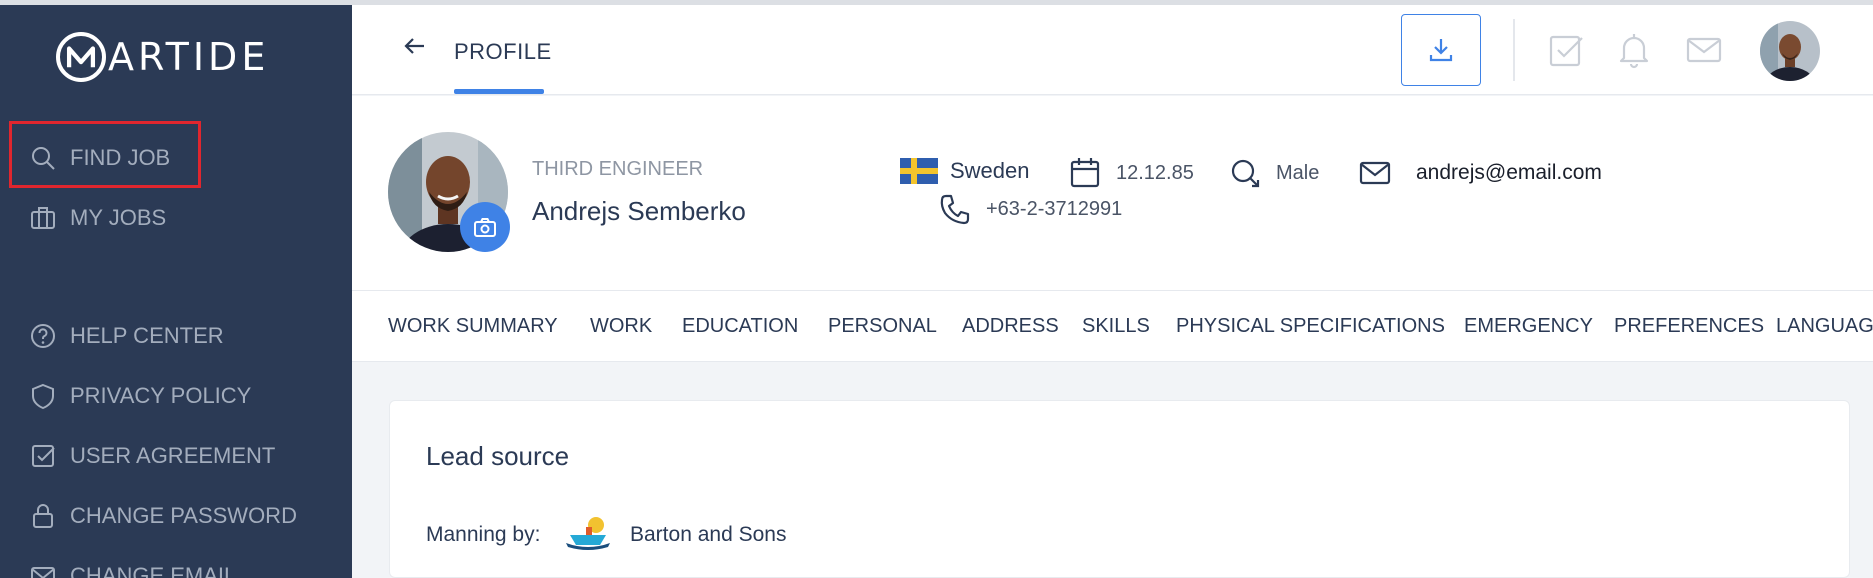  I want to click on checklist-icon, so click(1566, 50).